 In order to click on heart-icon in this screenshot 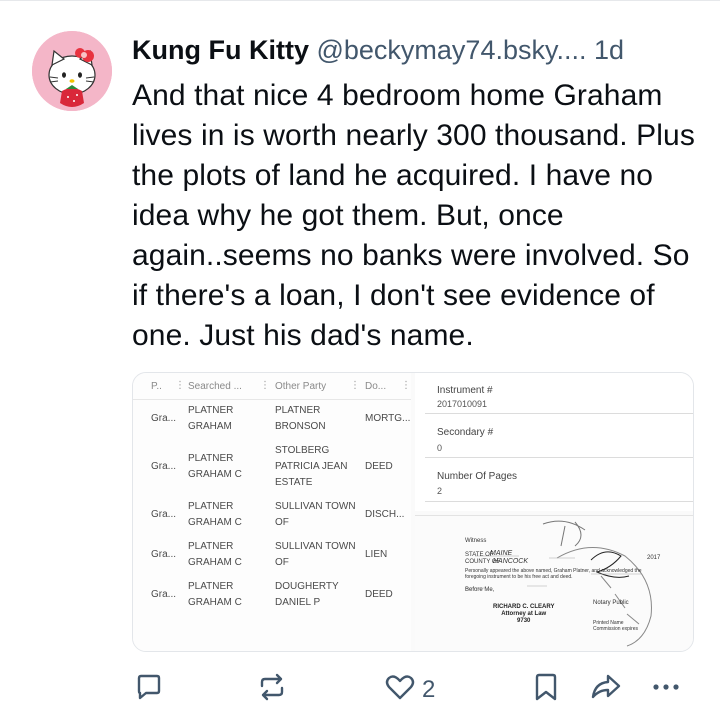, I will do `click(400, 687)`.